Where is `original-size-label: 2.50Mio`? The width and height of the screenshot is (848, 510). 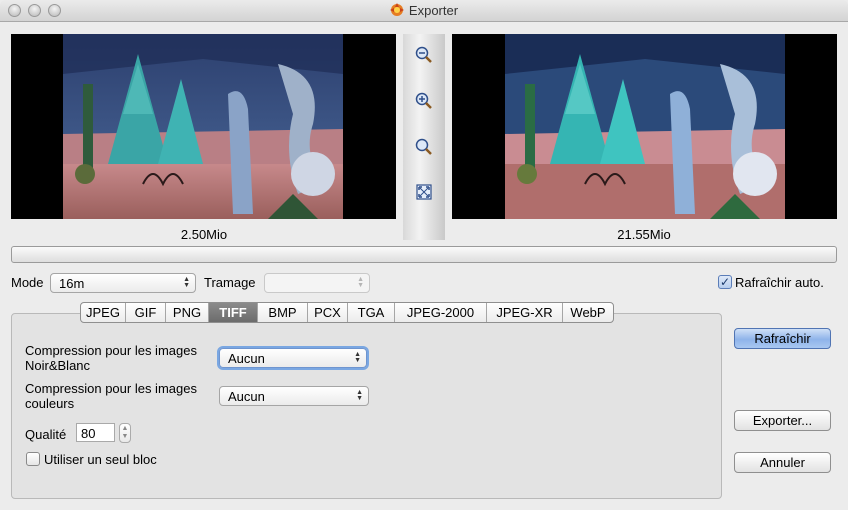 original-size-label: 2.50Mio is located at coordinates (204, 234).